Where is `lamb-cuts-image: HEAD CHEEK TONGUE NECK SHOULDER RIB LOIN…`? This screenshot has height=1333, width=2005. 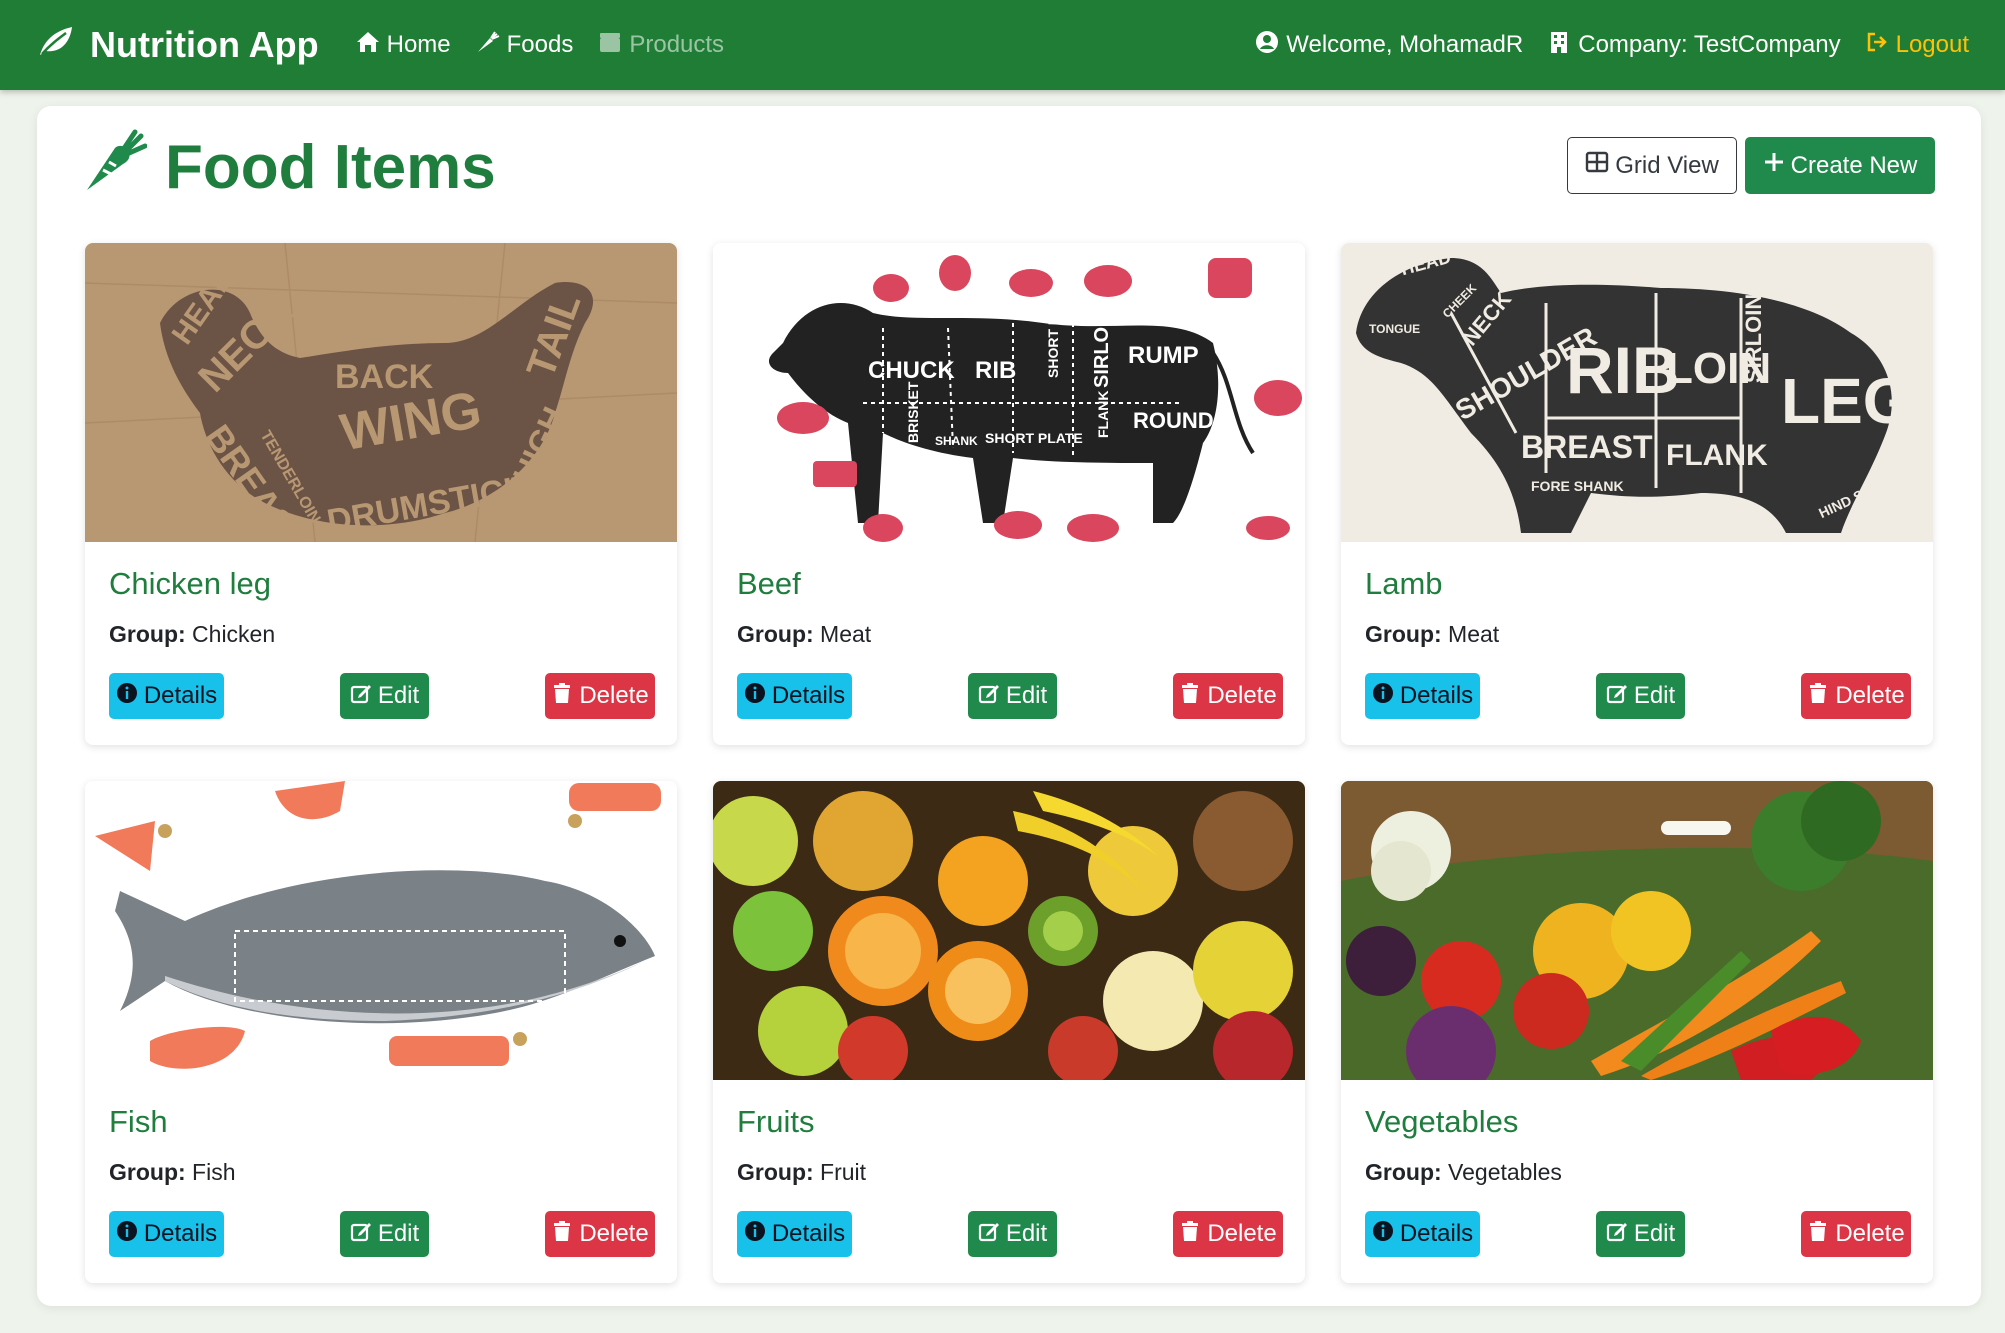 lamb-cuts-image: HEAD CHEEK TONGUE NECK SHOULDER RIB LOIN… is located at coordinates (1637, 392).